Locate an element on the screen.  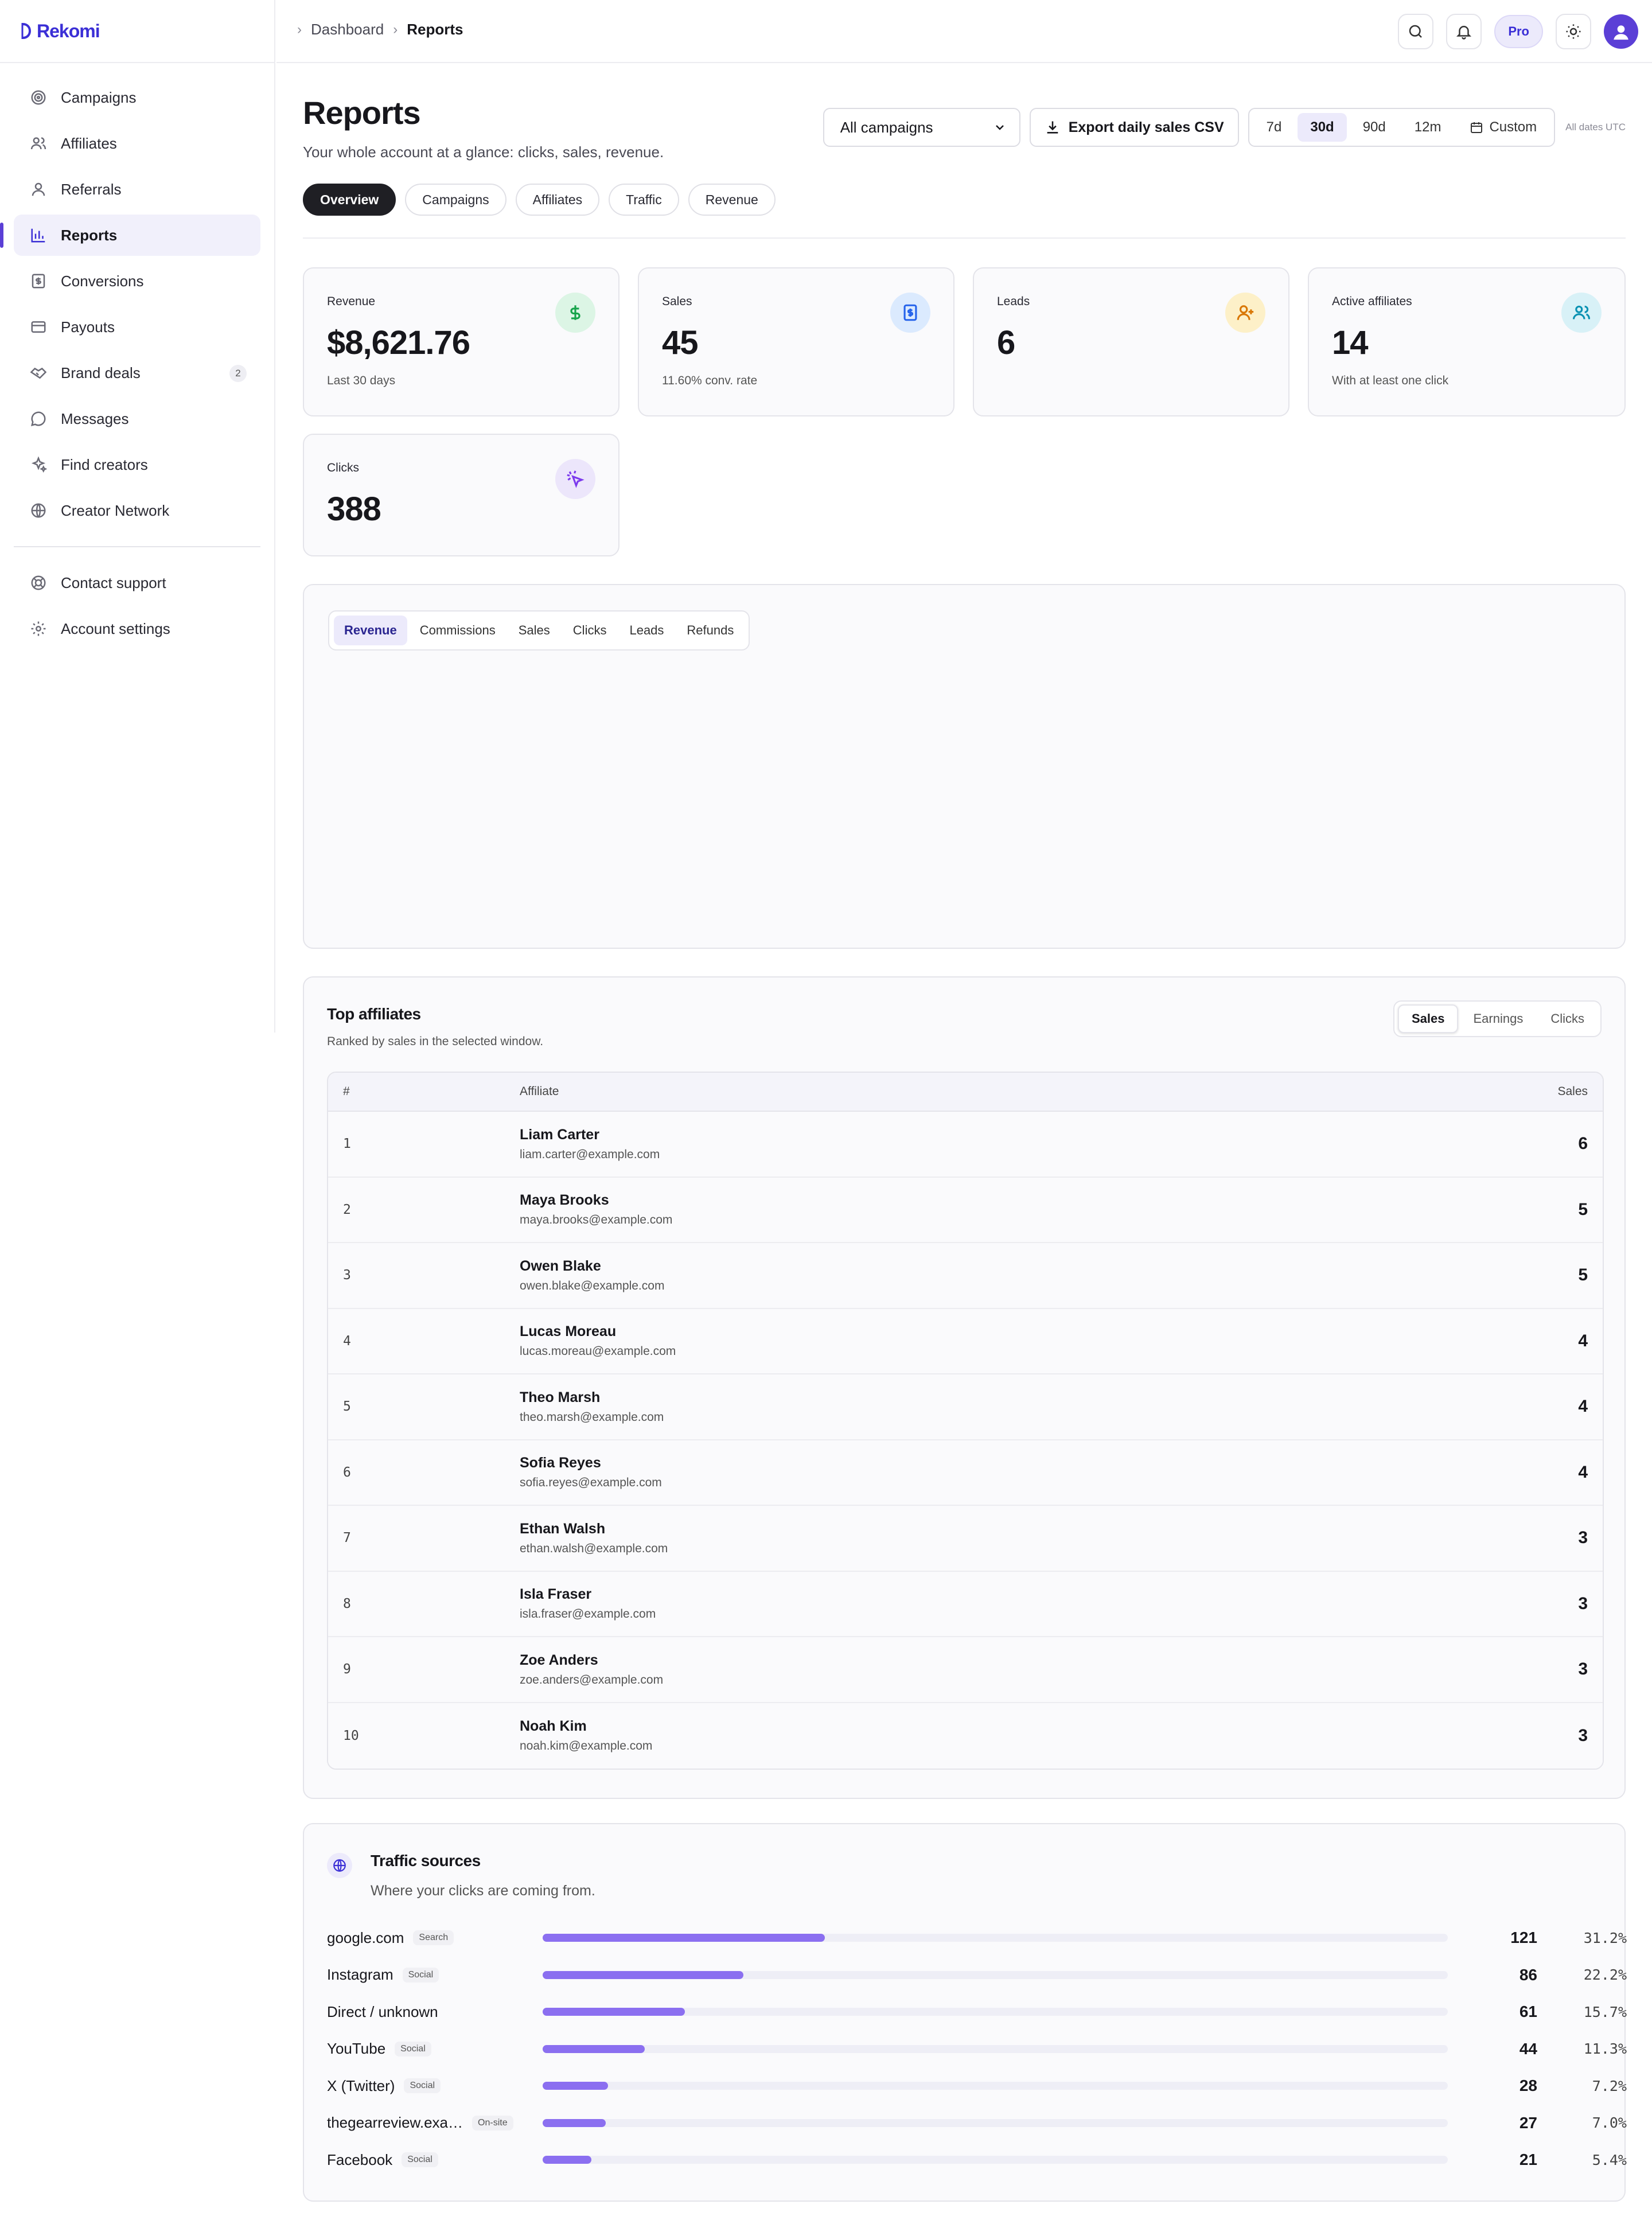
tab-overview: Overview is located at coordinates (349, 200).